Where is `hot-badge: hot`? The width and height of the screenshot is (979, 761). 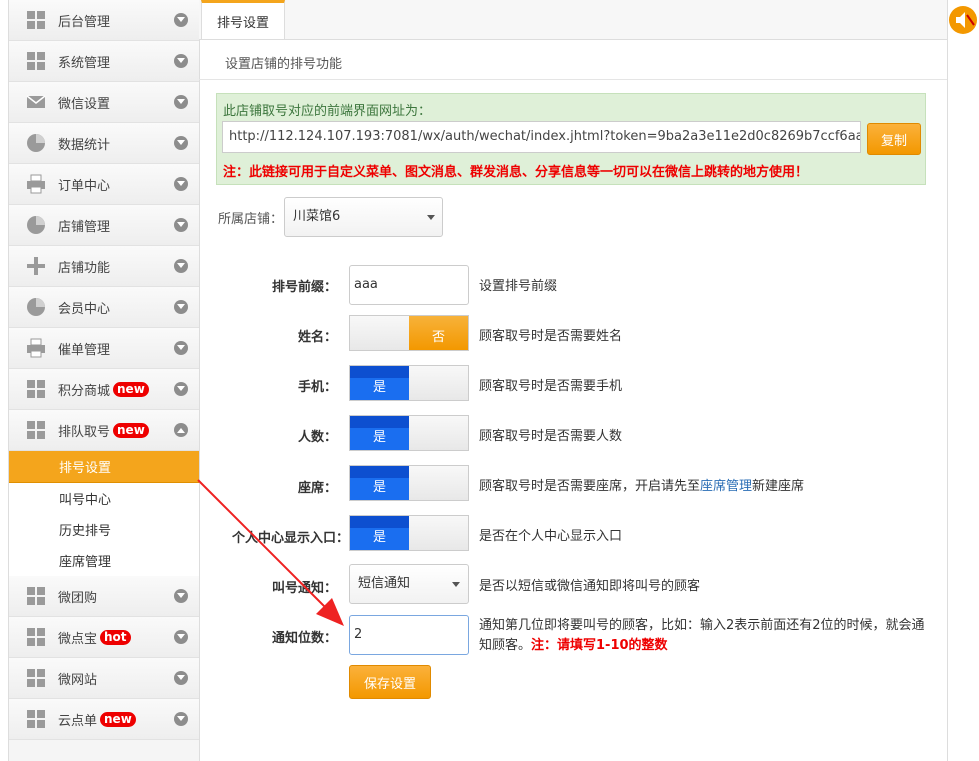
hot-badge: hot is located at coordinates (115, 637).